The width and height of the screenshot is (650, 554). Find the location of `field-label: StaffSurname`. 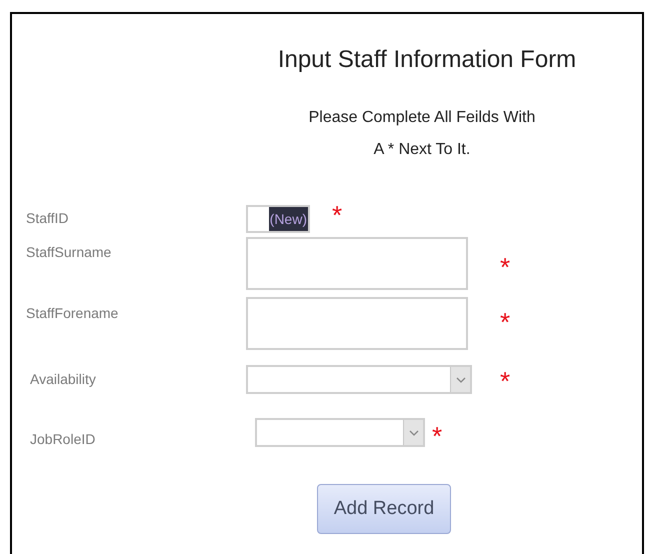

field-label: StaffSurname is located at coordinates (69, 252).